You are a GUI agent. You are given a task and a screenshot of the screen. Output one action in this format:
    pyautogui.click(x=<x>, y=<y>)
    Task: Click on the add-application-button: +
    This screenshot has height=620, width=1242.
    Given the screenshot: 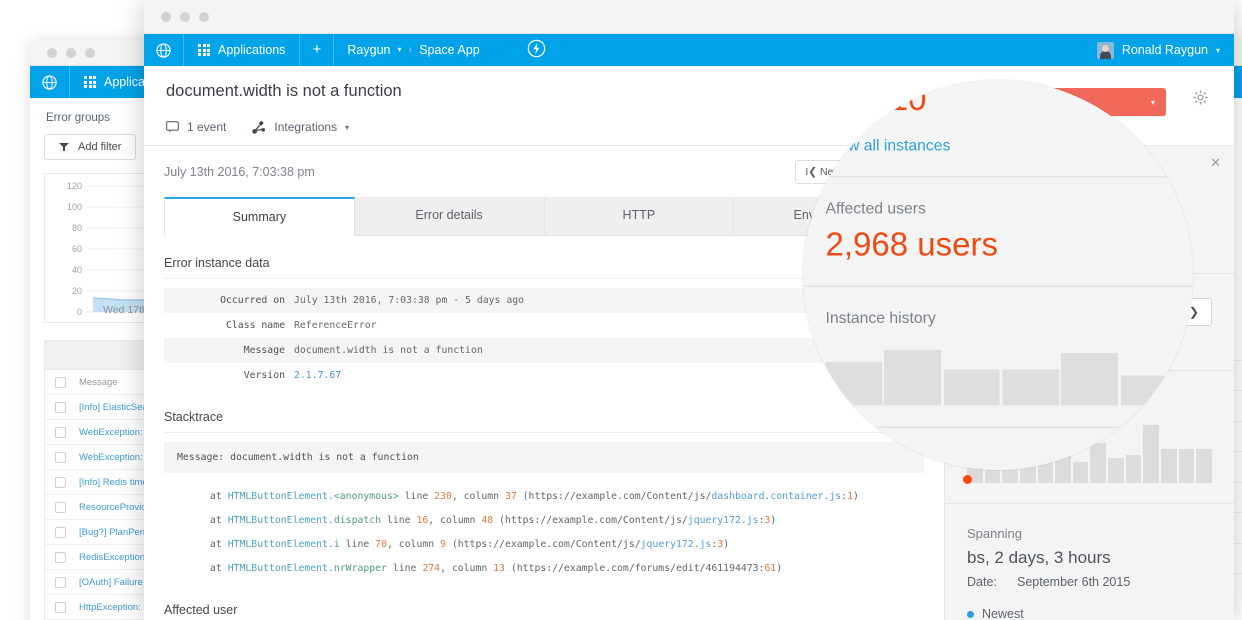 What is the action you would take?
    pyautogui.click(x=317, y=50)
    